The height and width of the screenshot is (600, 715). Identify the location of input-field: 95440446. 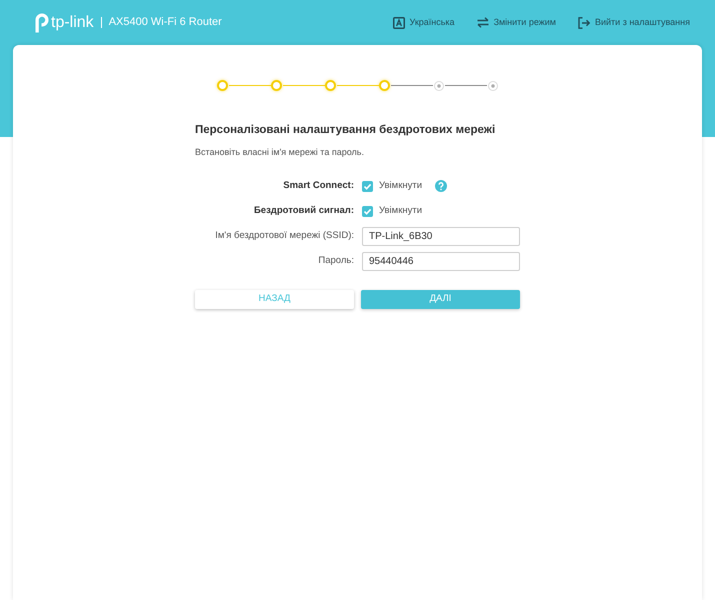
(441, 261).